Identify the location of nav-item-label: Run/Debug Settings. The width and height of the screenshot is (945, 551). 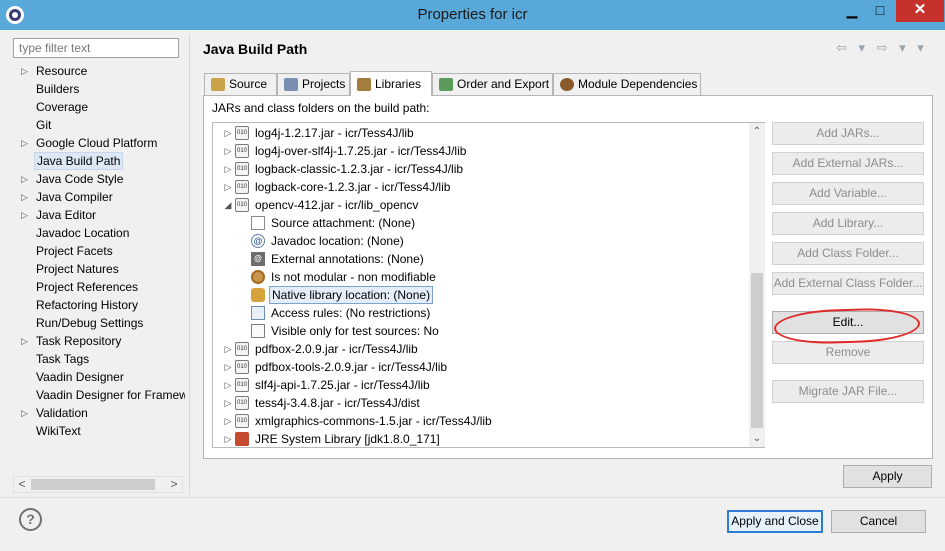
(90, 323).